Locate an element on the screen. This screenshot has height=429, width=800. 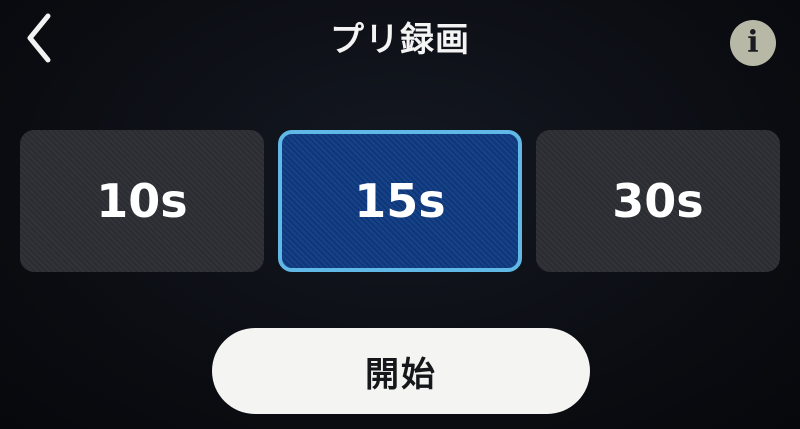
start-button: 開始 is located at coordinates (401, 371).